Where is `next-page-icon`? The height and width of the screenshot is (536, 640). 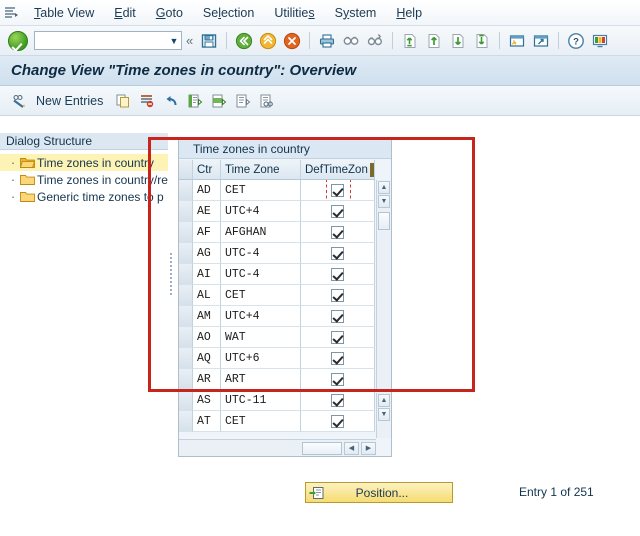 next-page-icon is located at coordinates (458, 41).